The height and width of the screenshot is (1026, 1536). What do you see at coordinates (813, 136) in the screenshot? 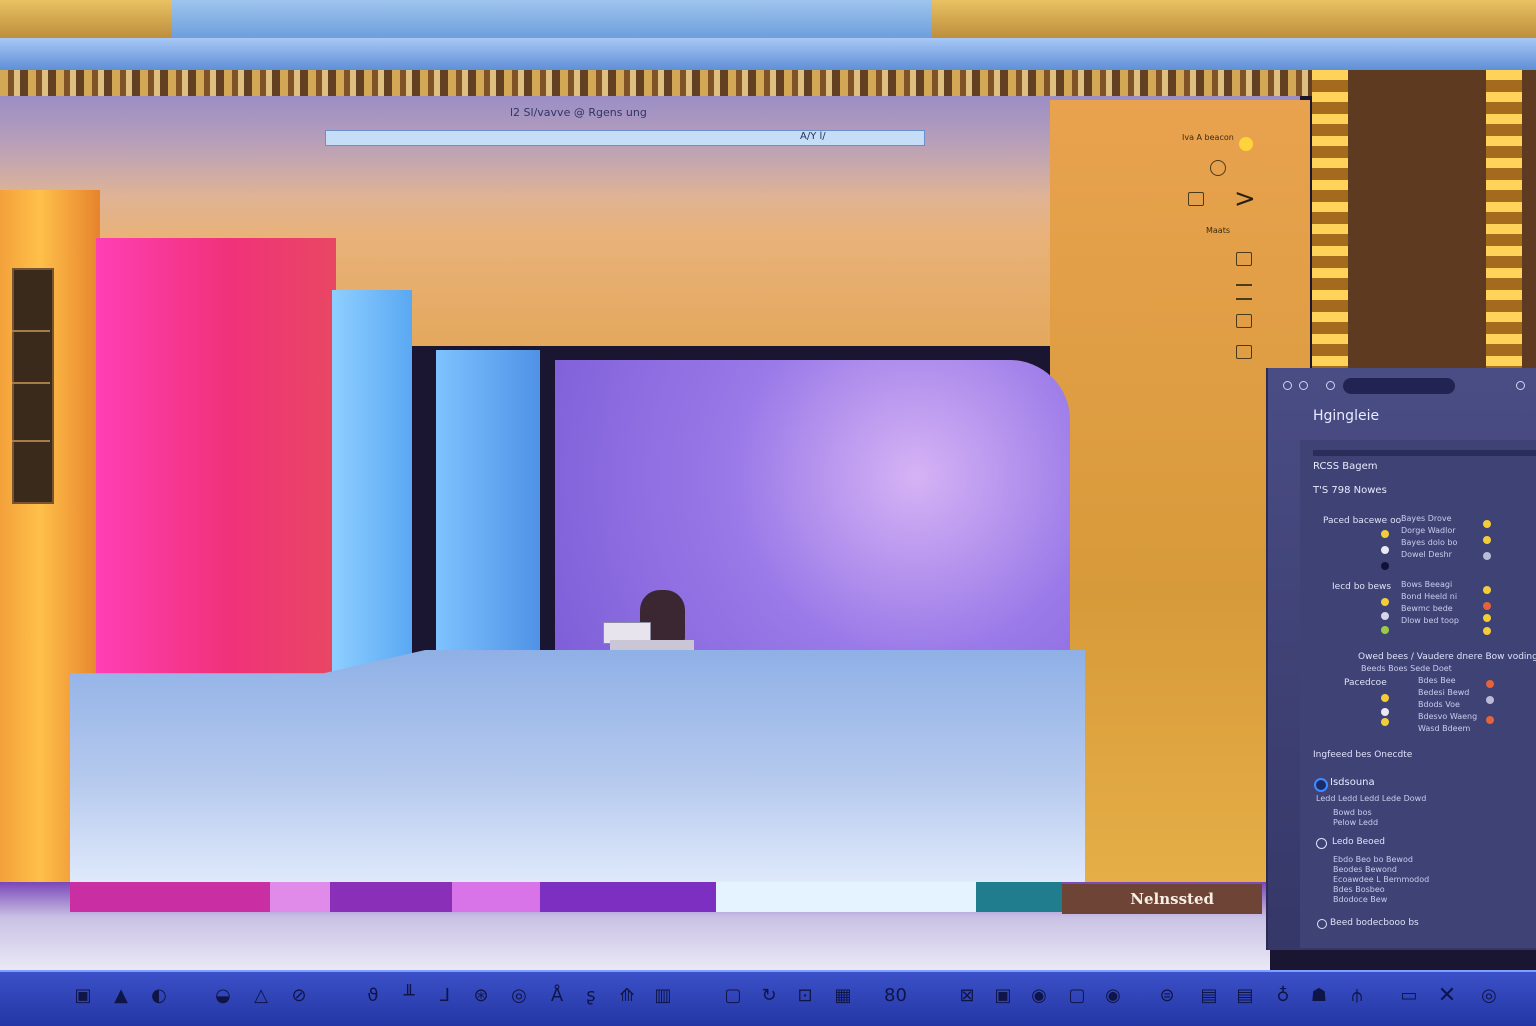
I see `ceiling-bar-text: A/Y l/` at bounding box center [813, 136].